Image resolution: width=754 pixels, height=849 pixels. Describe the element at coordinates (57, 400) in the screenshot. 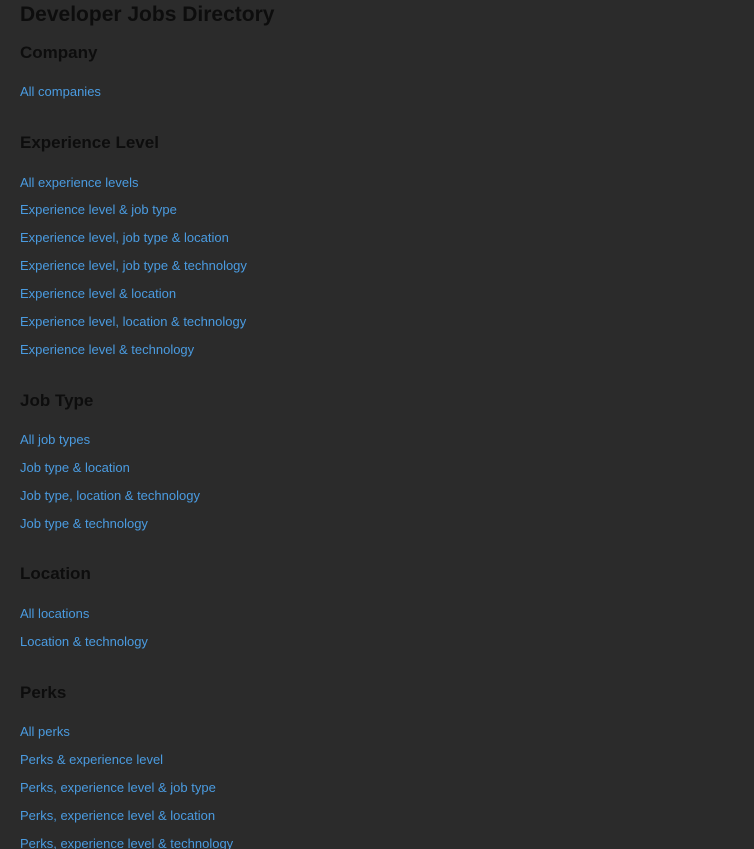

I see `section-heading-job-type: Job Type` at that location.